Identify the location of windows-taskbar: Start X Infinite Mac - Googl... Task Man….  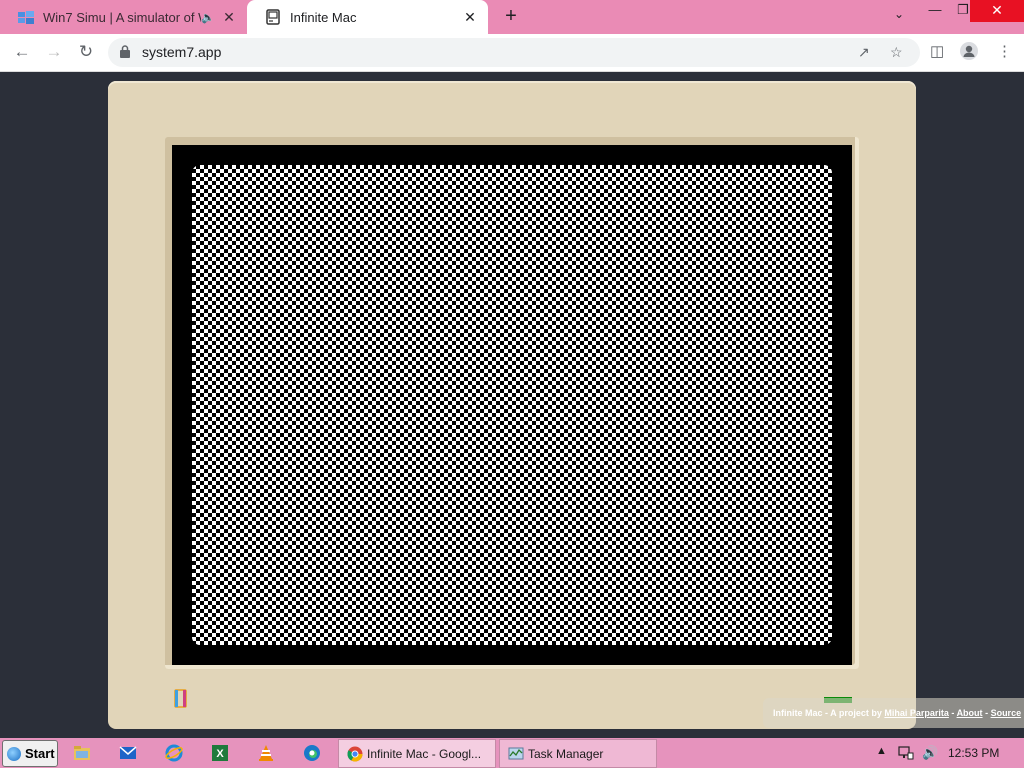
(512, 753).